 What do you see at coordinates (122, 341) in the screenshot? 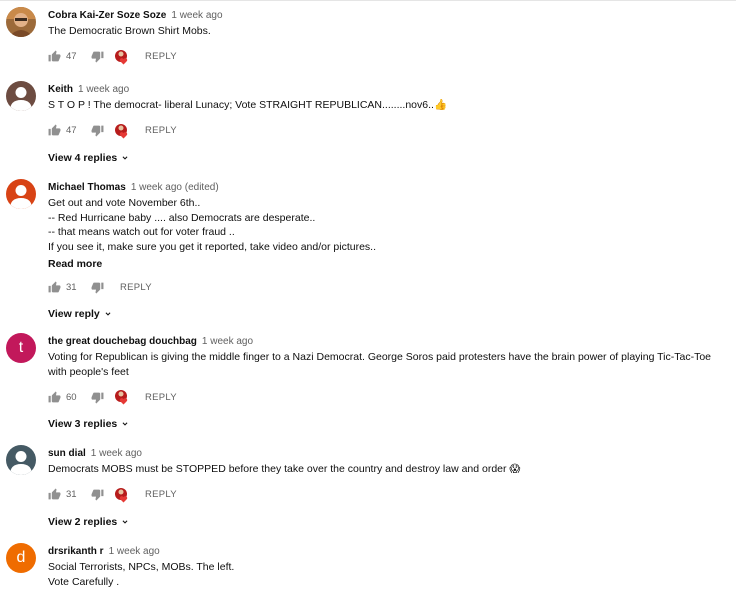
I see `comment-author: the great douchebag douchbag` at bounding box center [122, 341].